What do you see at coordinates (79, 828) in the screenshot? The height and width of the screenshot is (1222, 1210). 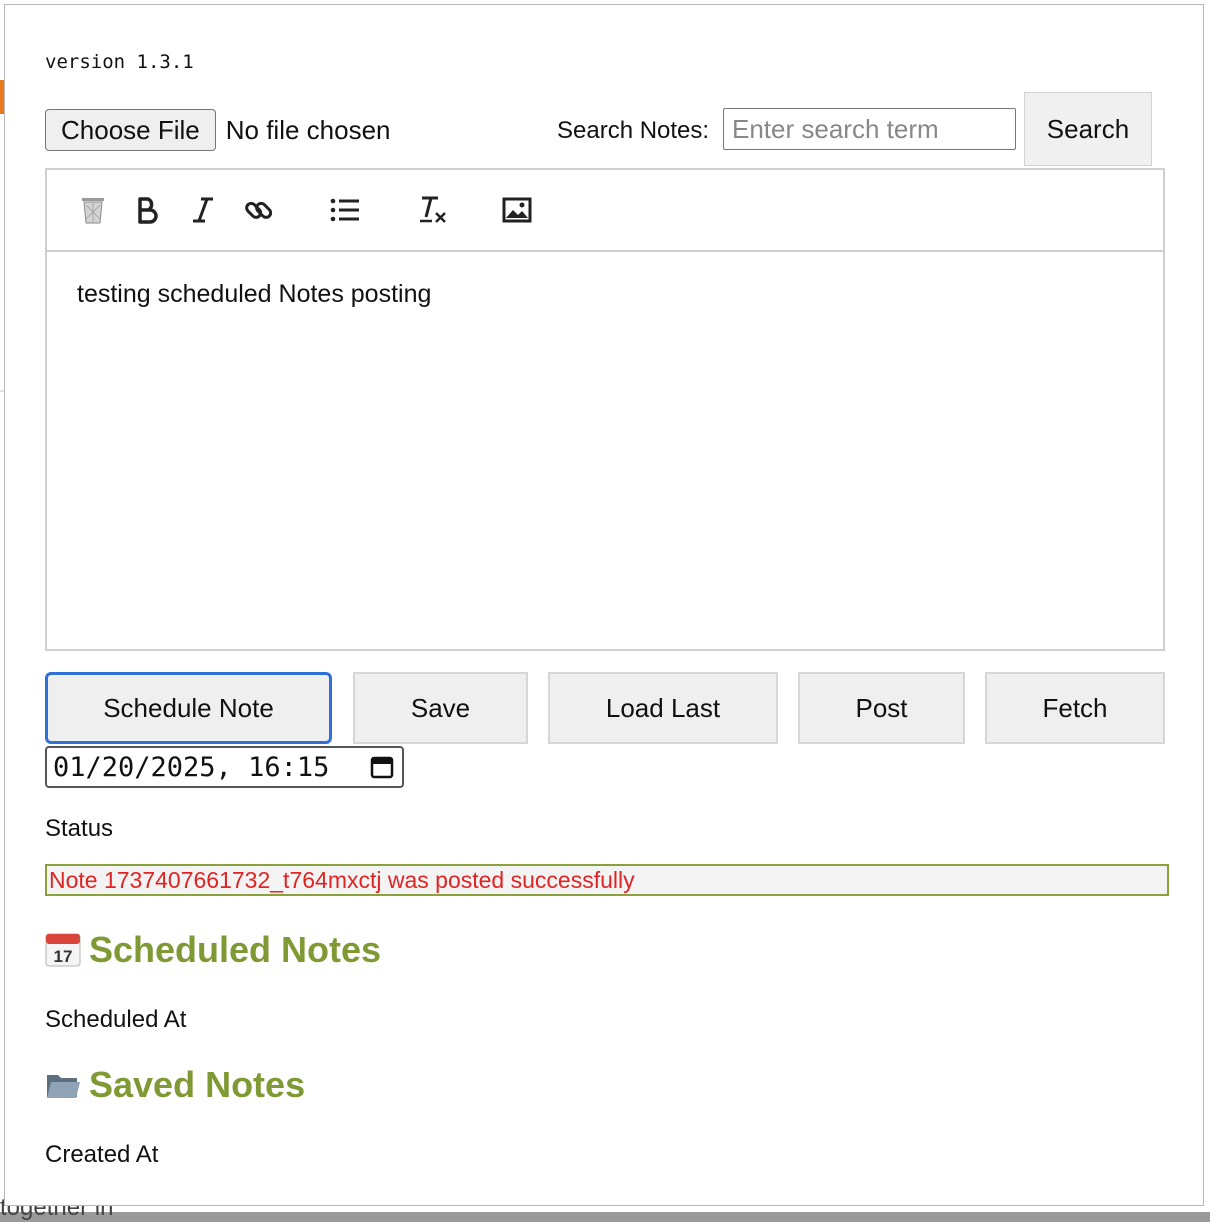 I see `status-label: Status` at bounding box center [79, 828].